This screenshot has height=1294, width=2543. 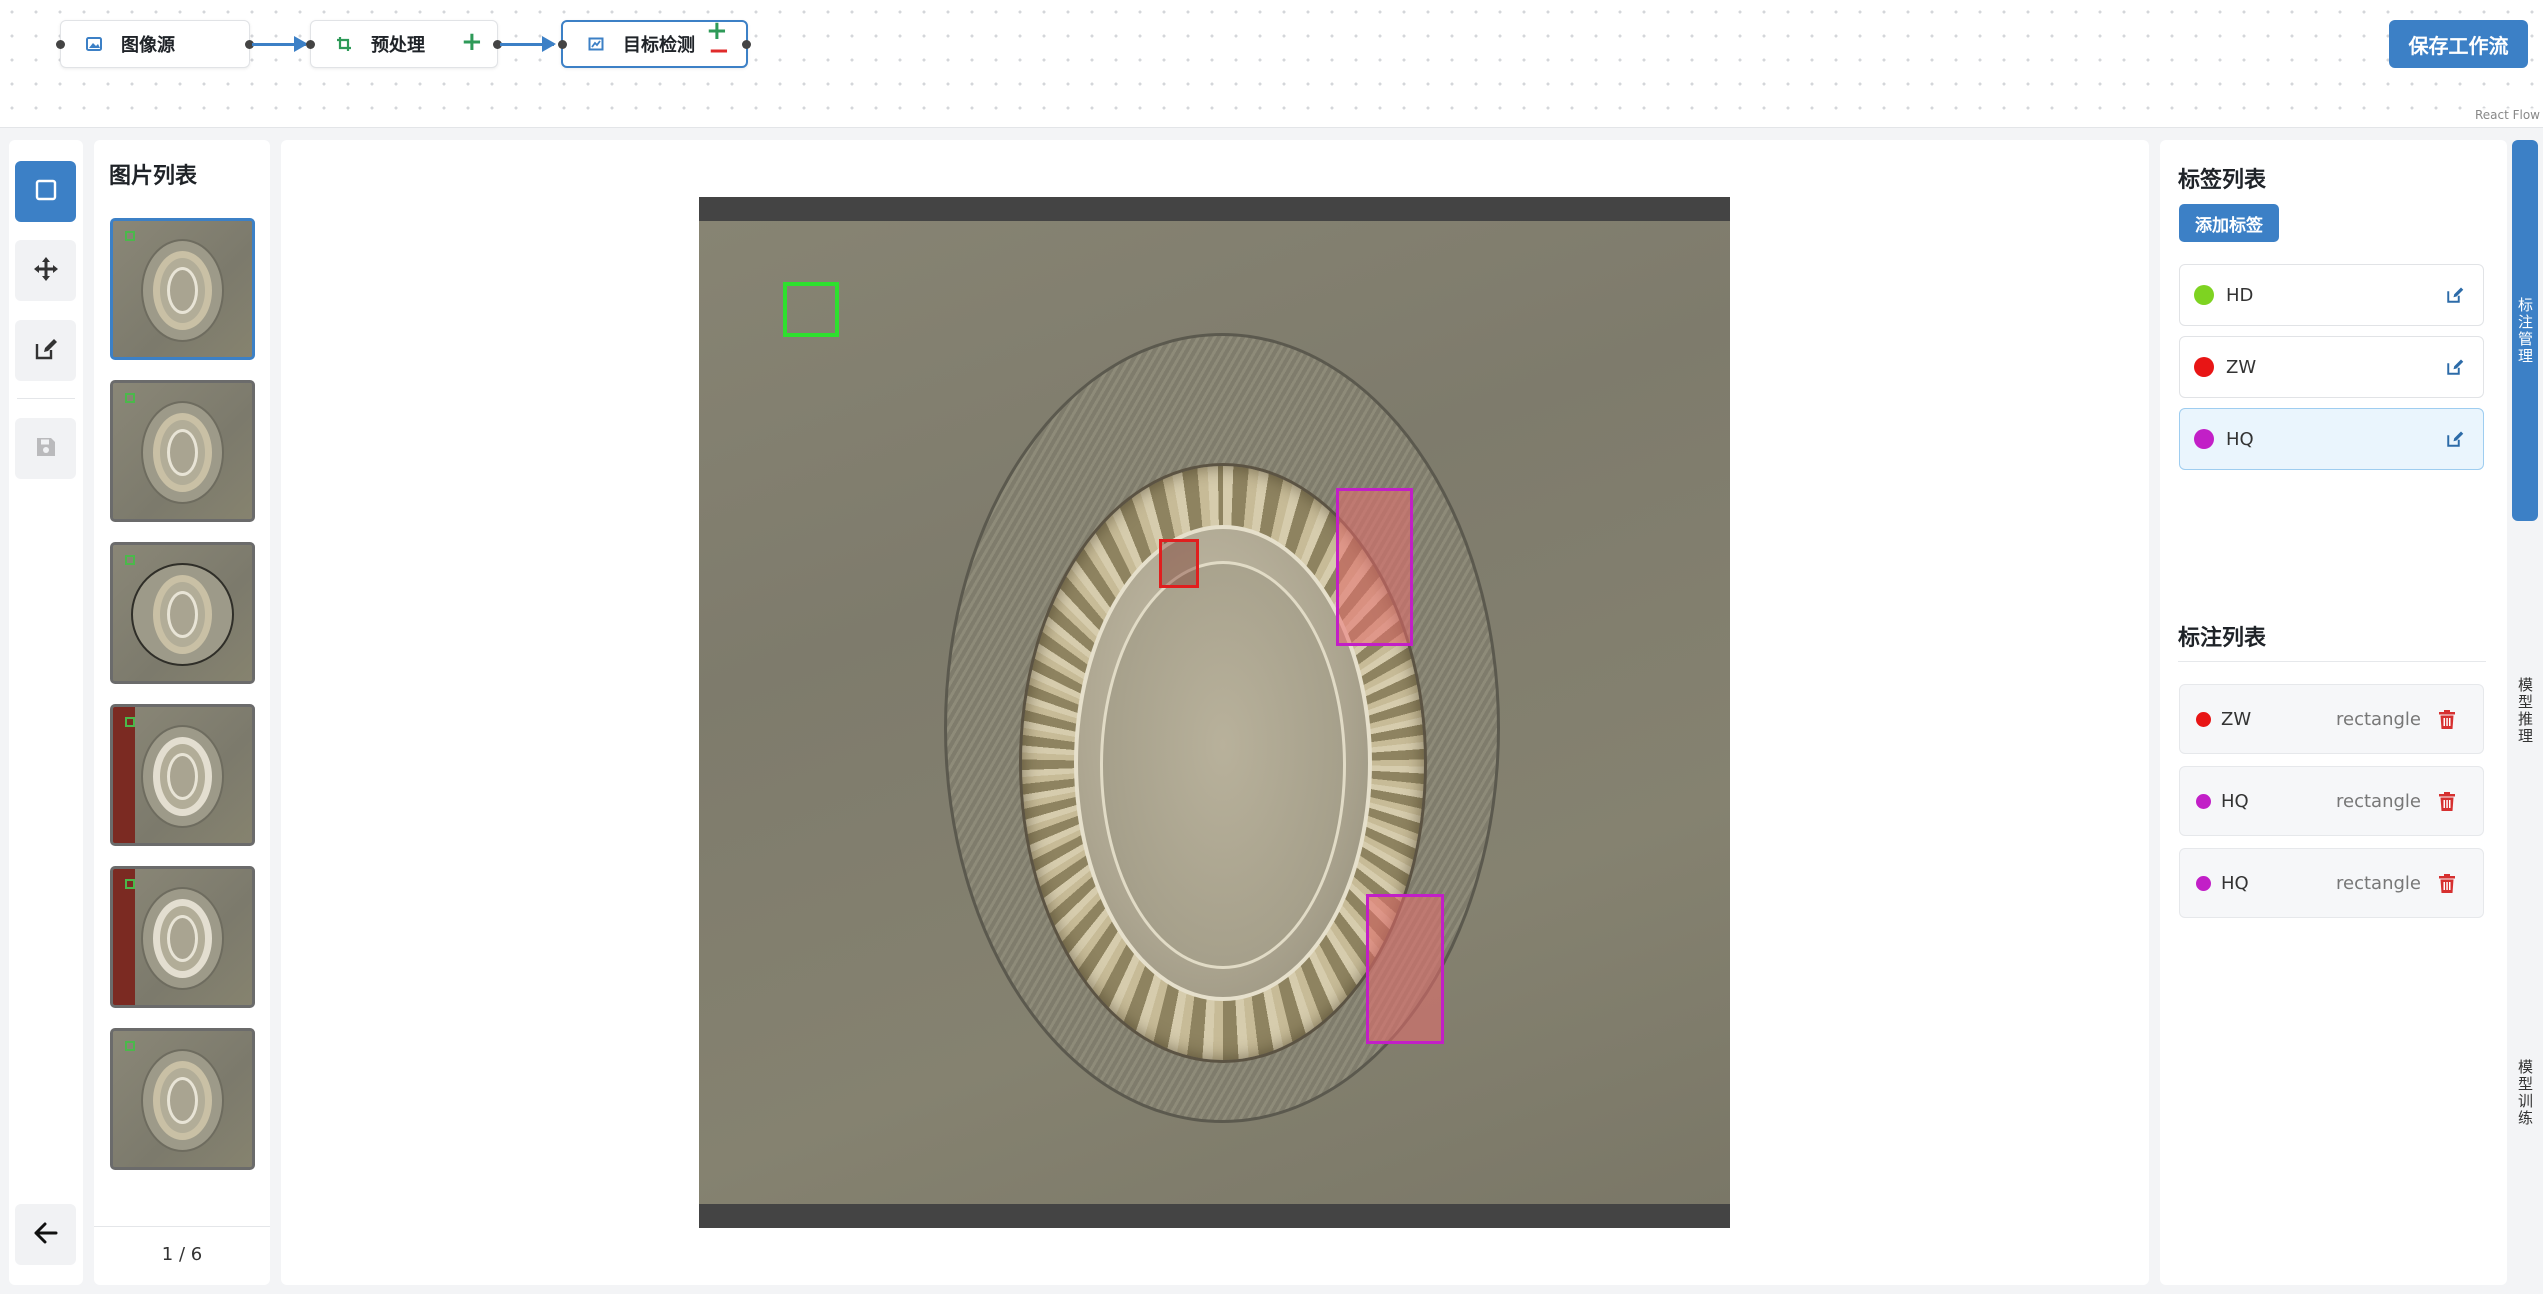 I want to click on remove-node-icon: −, so click(x=719, y=51).